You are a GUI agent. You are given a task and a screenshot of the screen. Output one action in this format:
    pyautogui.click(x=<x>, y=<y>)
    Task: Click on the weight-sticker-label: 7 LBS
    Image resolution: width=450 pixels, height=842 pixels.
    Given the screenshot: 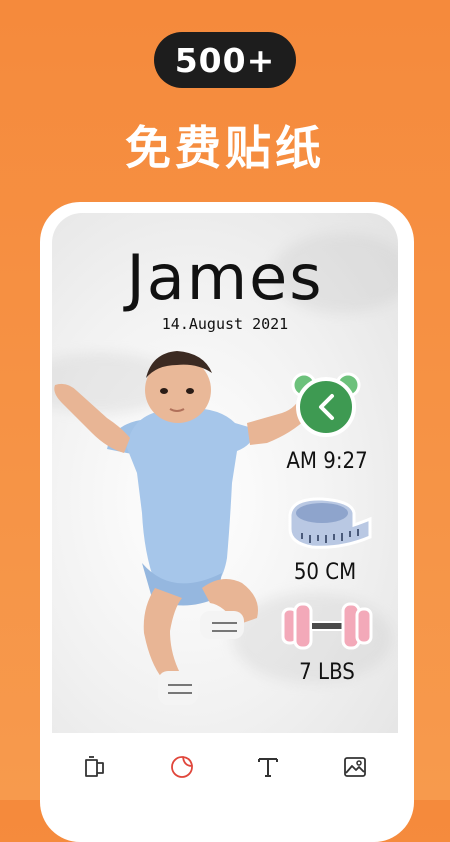 What is the action you would take?
    pyautogui.click(x=327, y=672)
    